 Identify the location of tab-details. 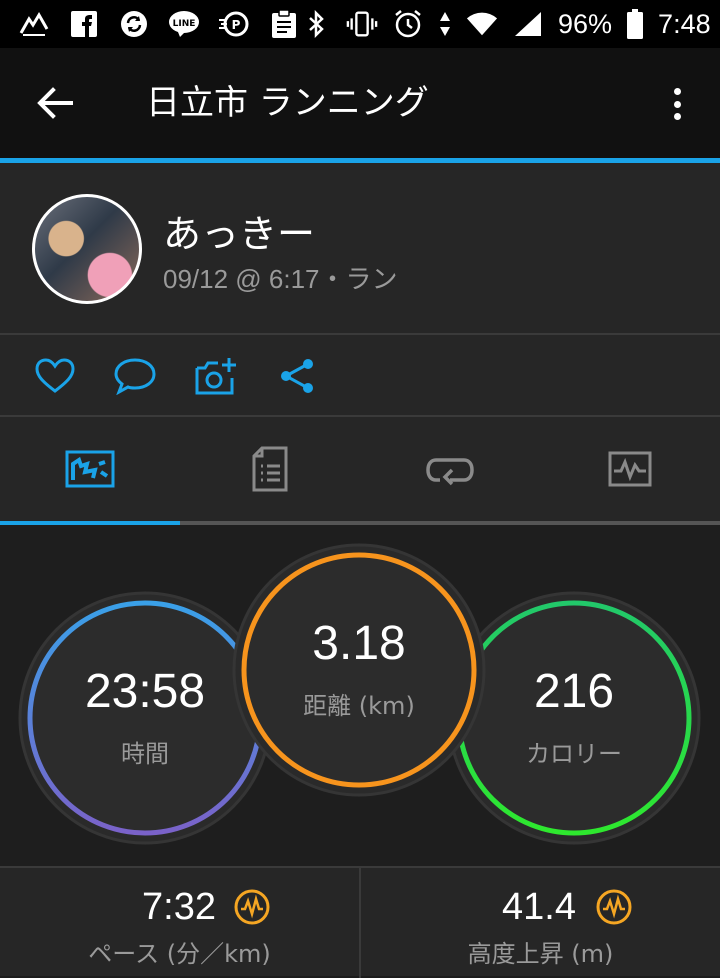
(270, 469).